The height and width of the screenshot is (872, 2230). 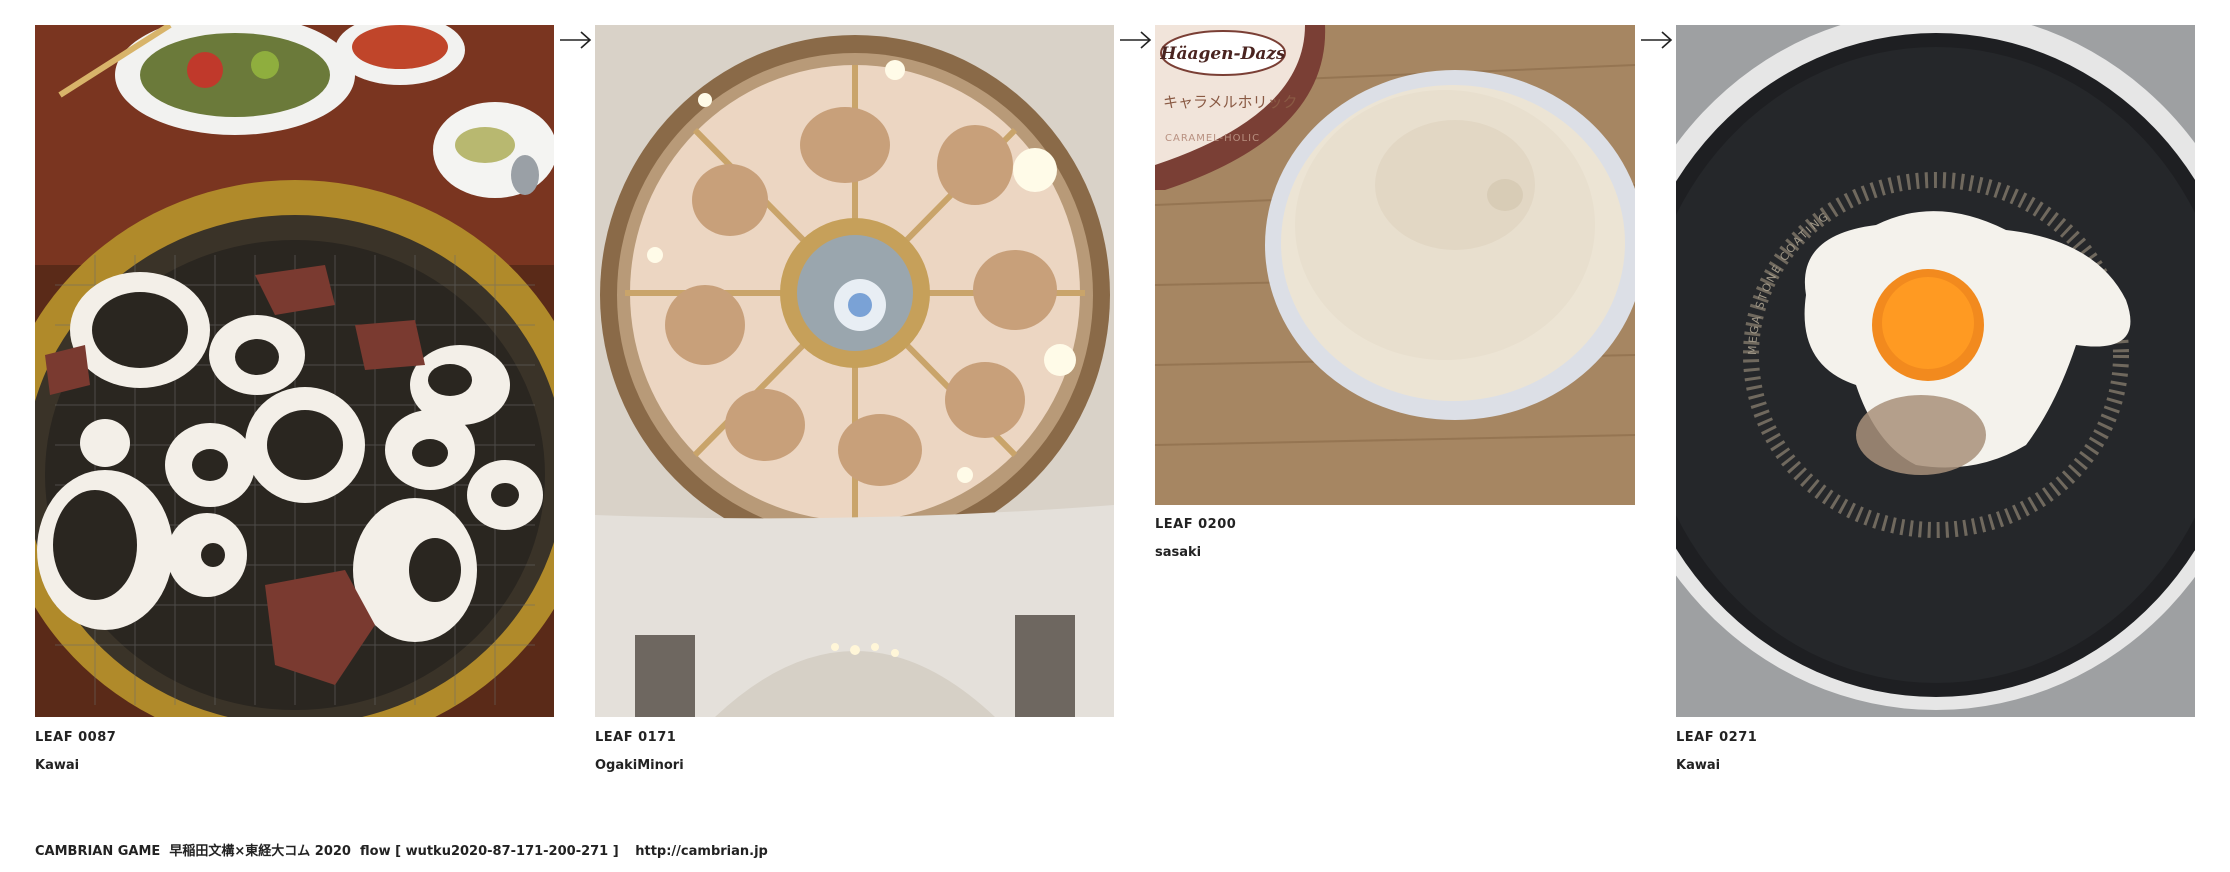 I want to click on leaf-author: sasaki, so click(x=1178, y=552).